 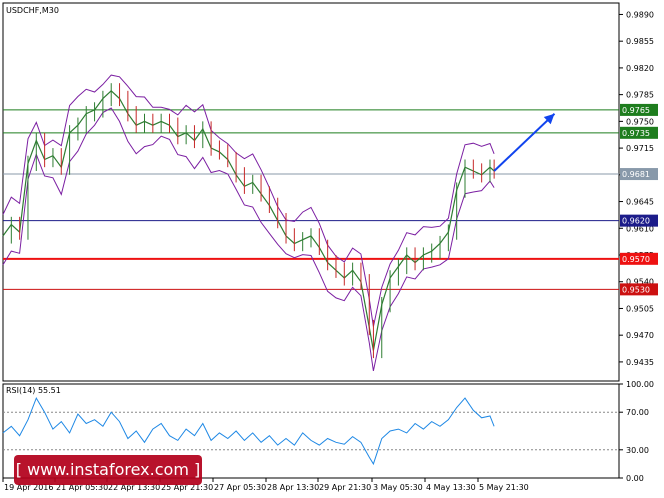 I want to click on rsi-tick-label: 70.00, so click(x=637, y=412).